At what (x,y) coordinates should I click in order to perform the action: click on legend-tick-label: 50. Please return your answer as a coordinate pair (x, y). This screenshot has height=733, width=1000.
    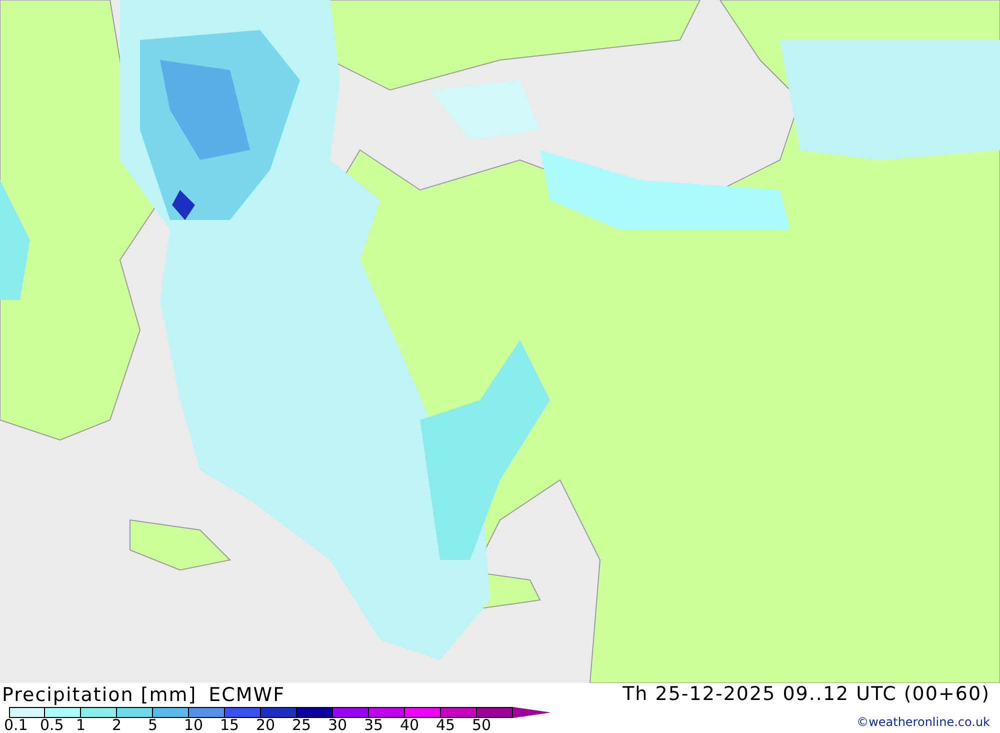
    Looking at the image, I should click on (482, 725).